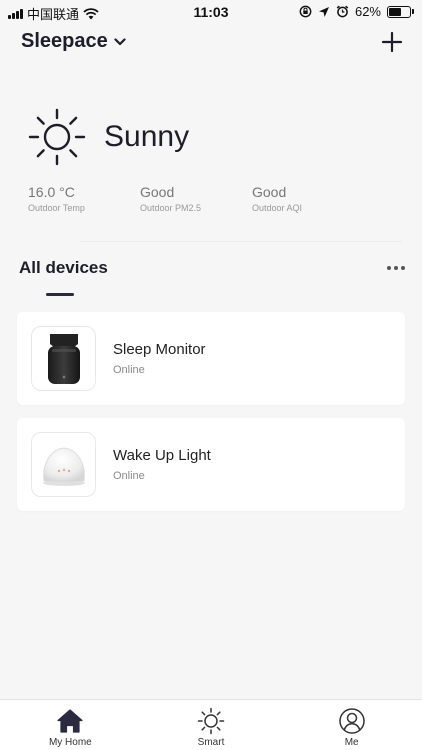  I want to click on user-icon, so click(351, 721).